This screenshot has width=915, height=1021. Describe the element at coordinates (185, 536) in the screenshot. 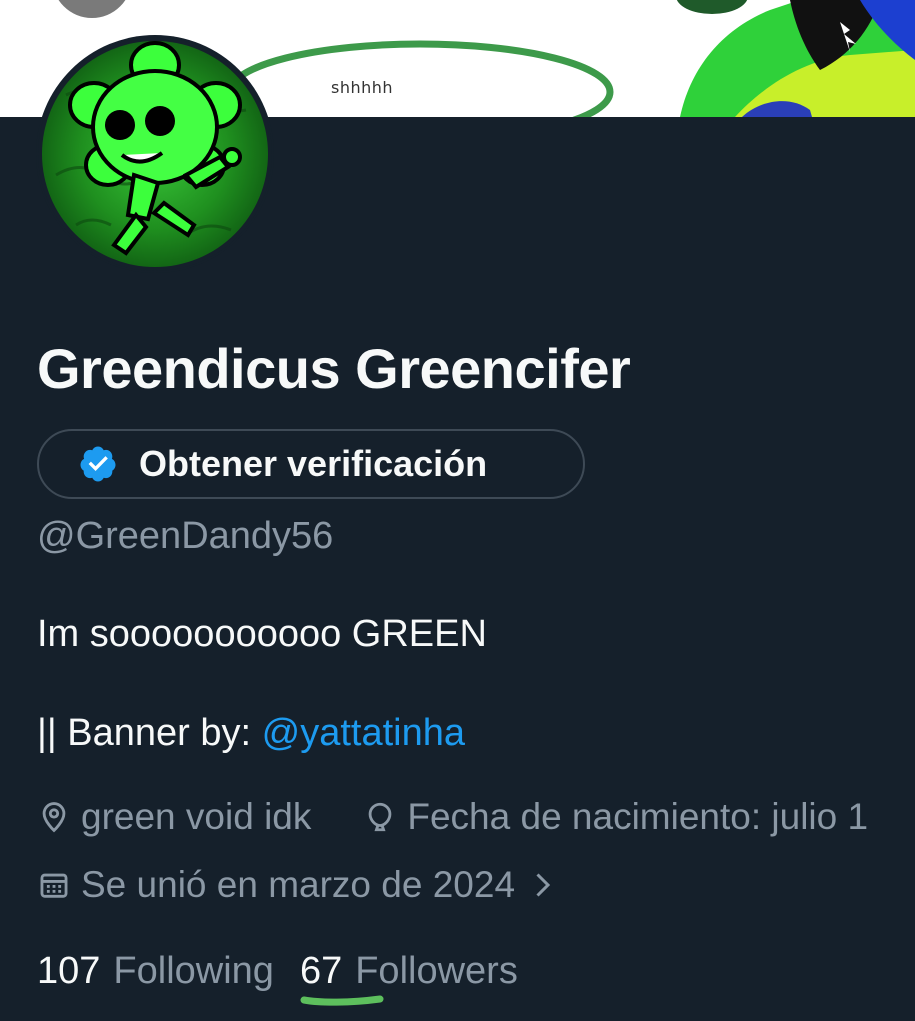

I see `user-handle: @GreenDandy56` at that location.